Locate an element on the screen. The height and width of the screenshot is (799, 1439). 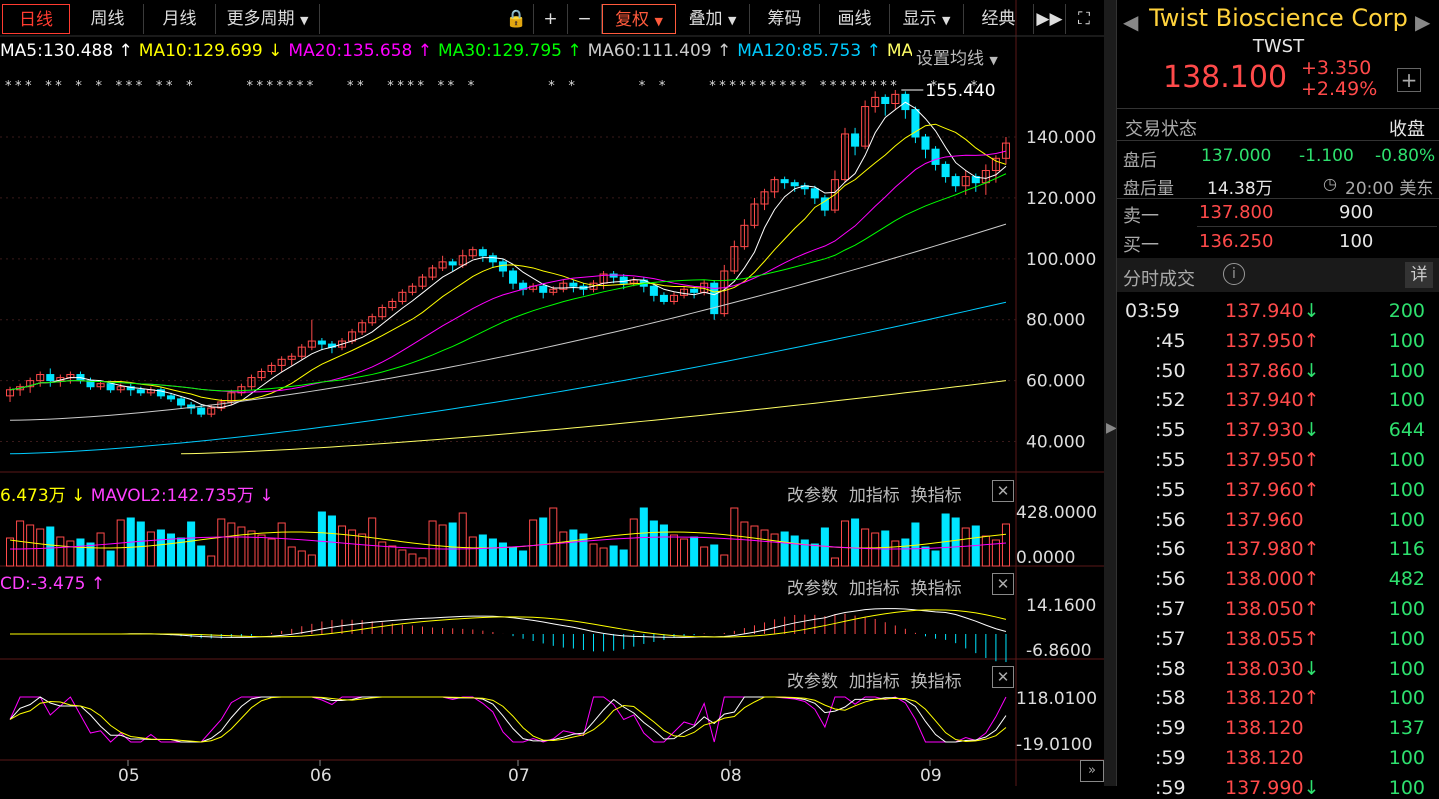
vol-tick-label: 0.0000 is located at coordinates (1045, 558).